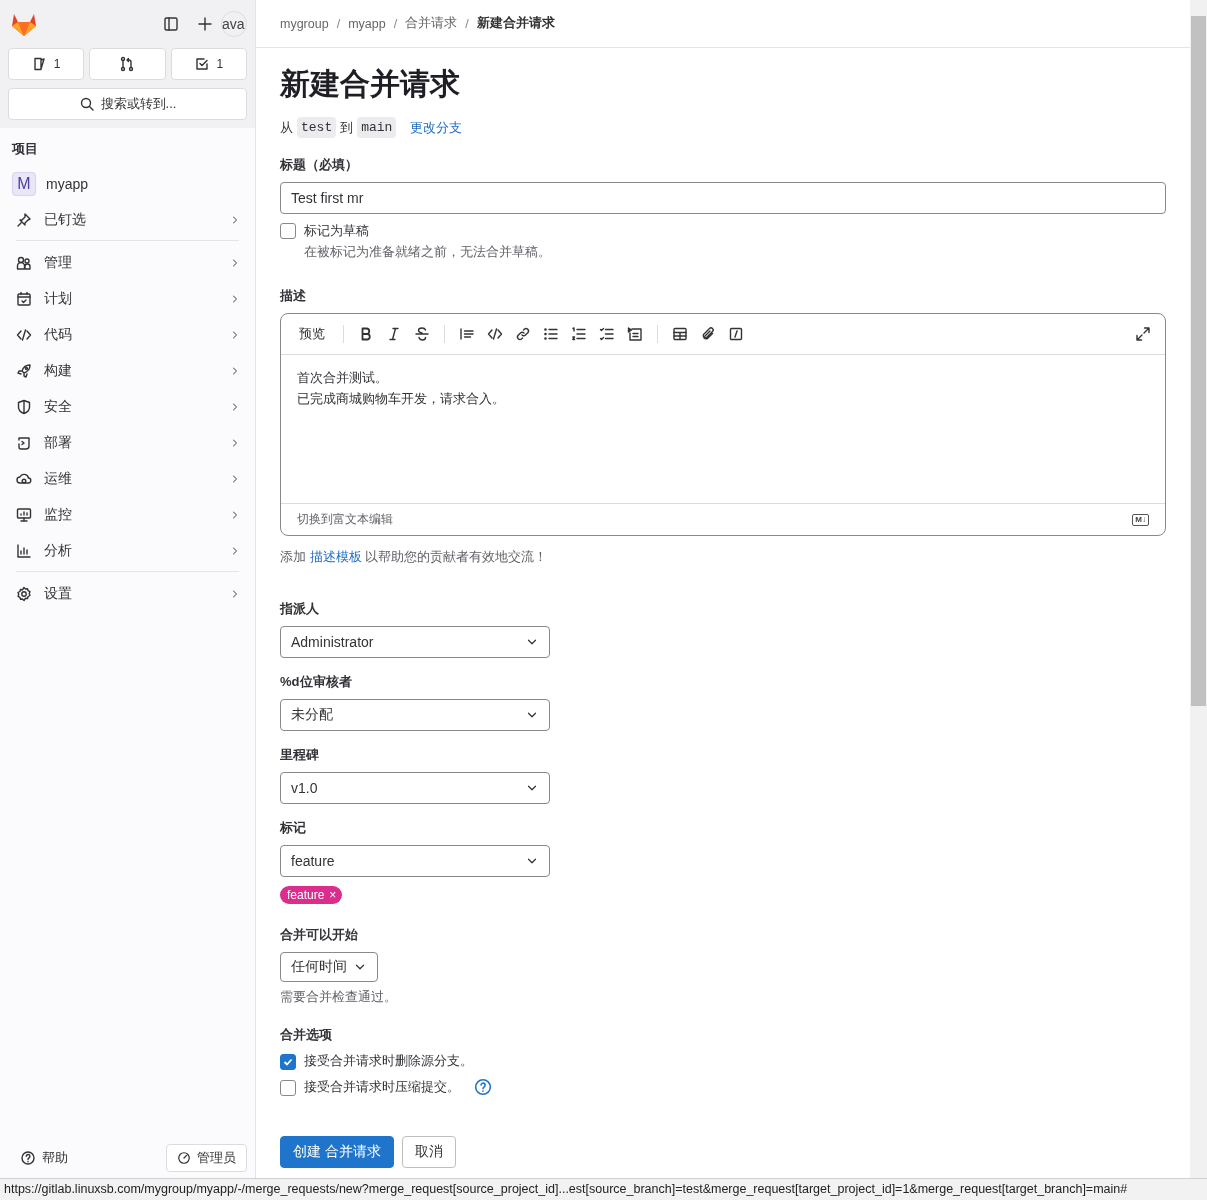 Image resolution: width=1207 pixels, height=1200 pixels. What do you see at coordinates (335, 556) in the screenshot?
I see `template-link: 描述模板` at bounding box center [335, 556].